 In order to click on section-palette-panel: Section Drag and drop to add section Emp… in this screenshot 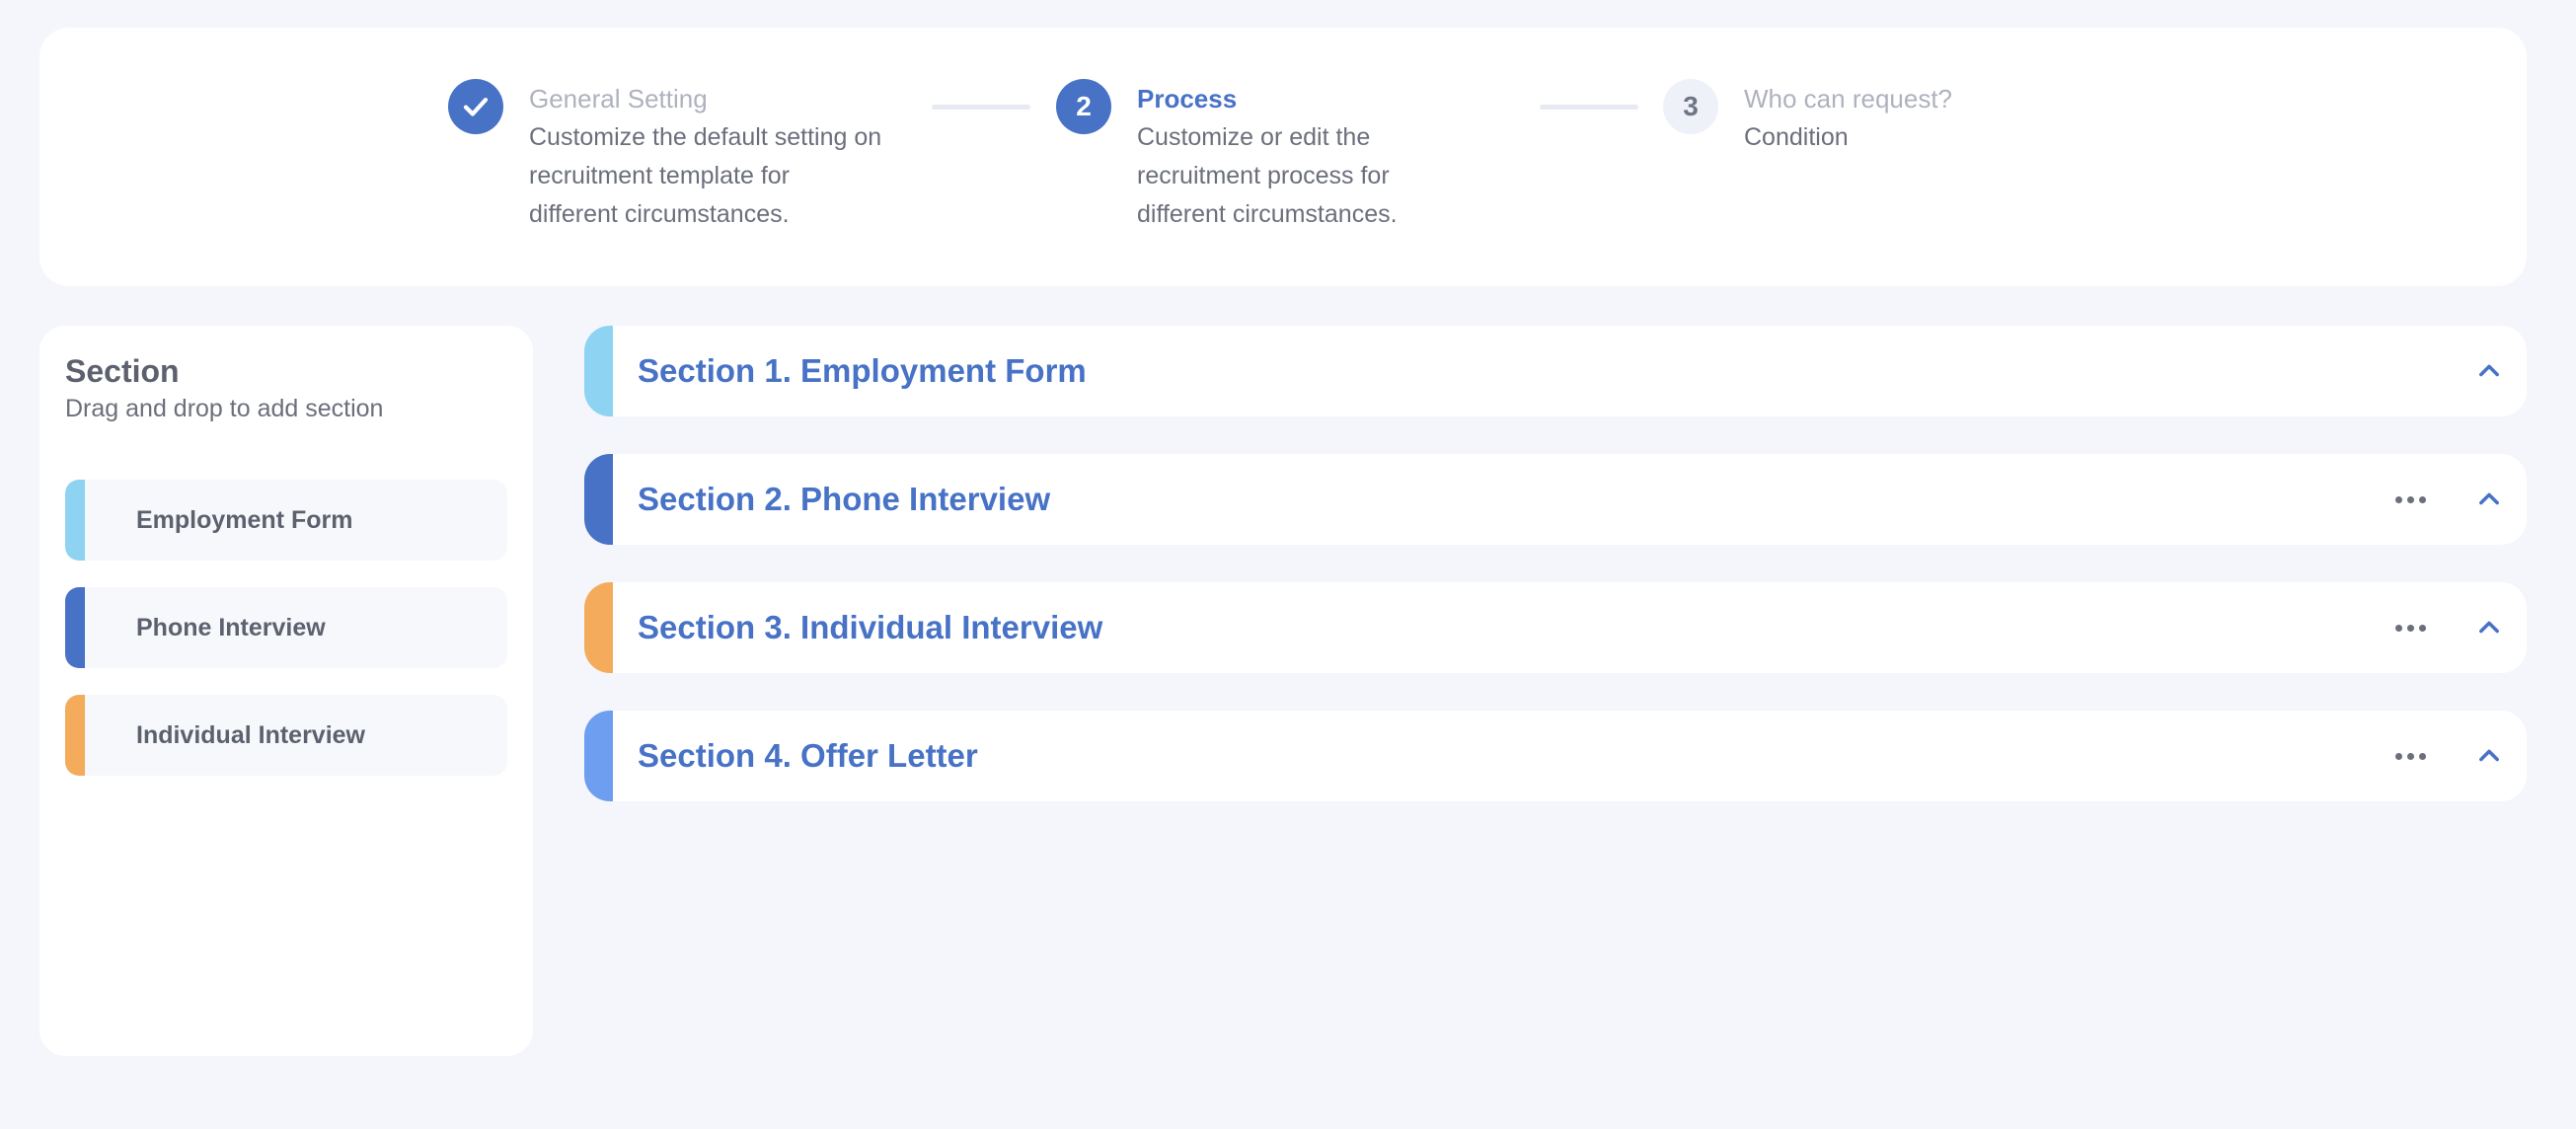, I will do `click(286, 691)`.